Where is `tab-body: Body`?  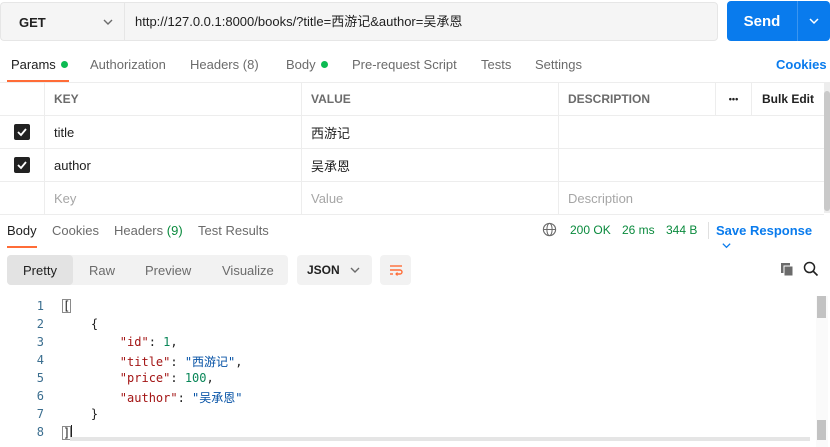
tab-body: Body is located at coordinates (307, 64).